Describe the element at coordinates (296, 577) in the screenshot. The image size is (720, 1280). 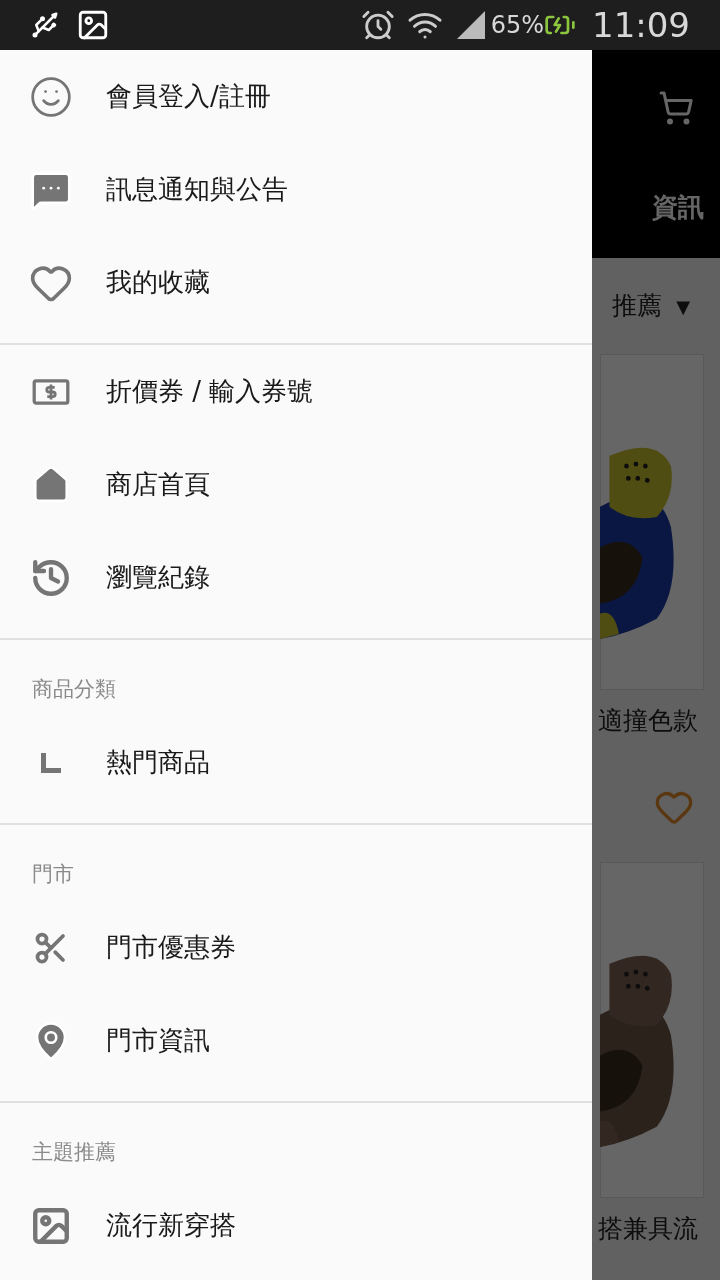
I see `drawer-item: 瀏覽紀錄` at that location.